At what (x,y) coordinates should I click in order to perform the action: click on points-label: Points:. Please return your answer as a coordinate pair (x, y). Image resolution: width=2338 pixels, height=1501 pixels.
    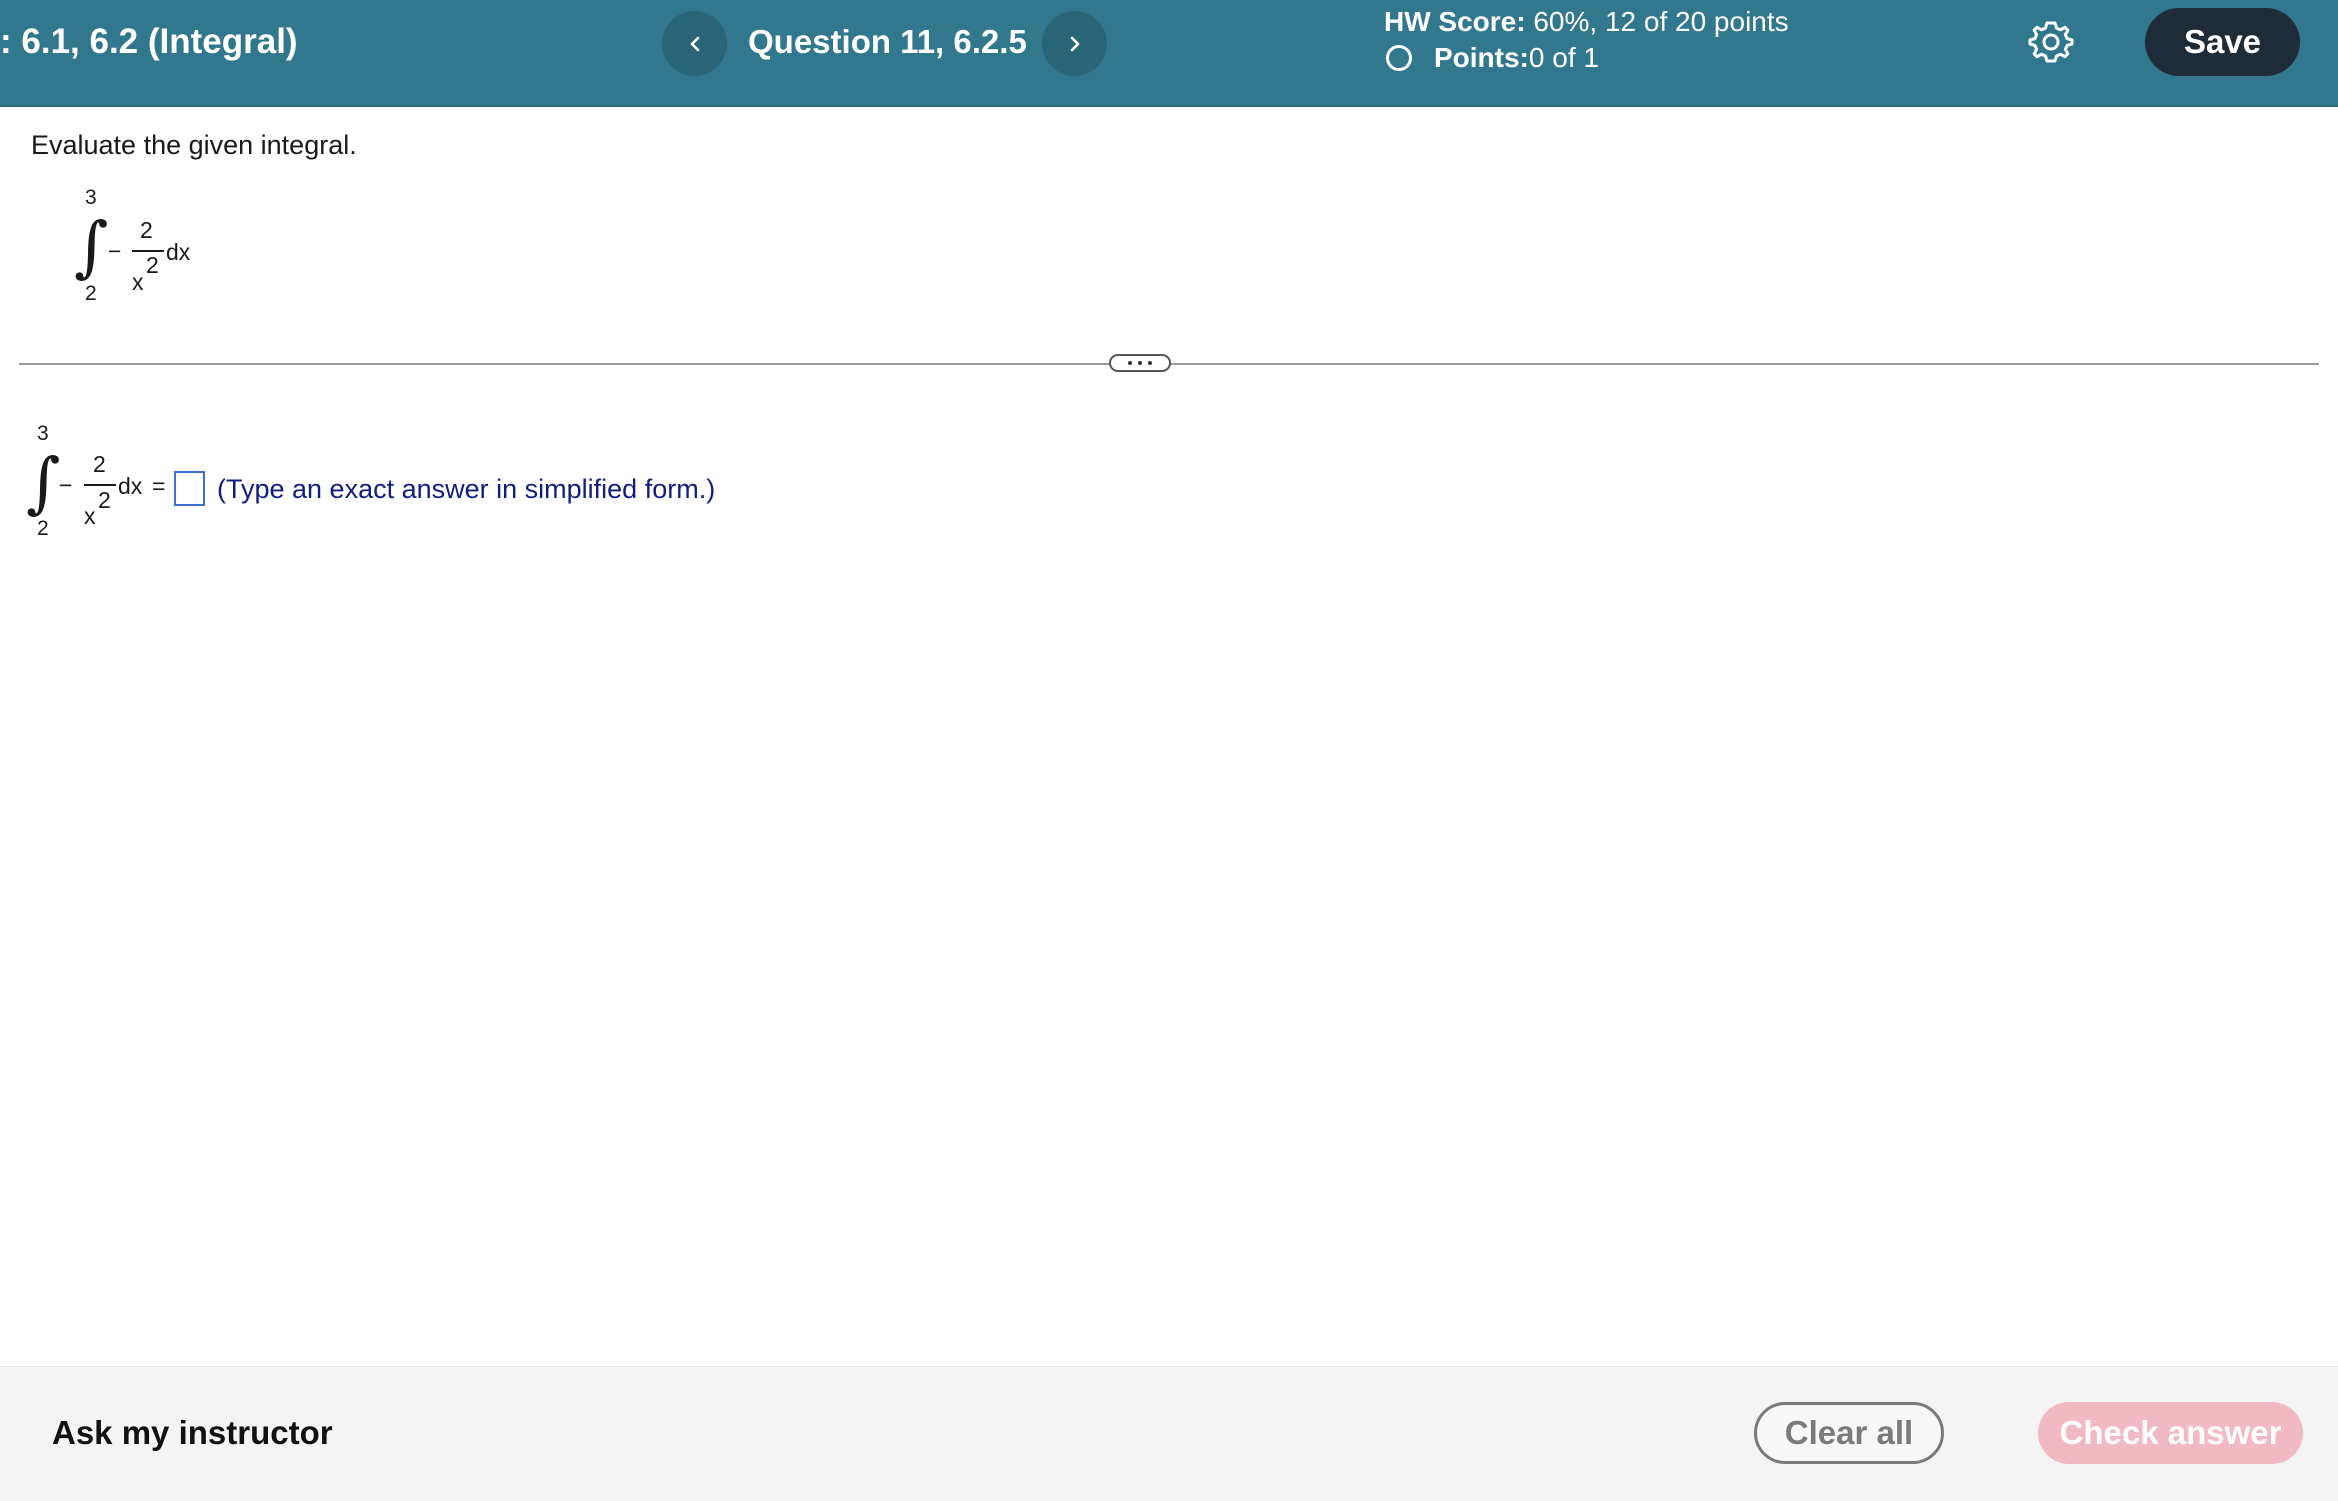
    Looking at the image, I should click on (1481, 57).